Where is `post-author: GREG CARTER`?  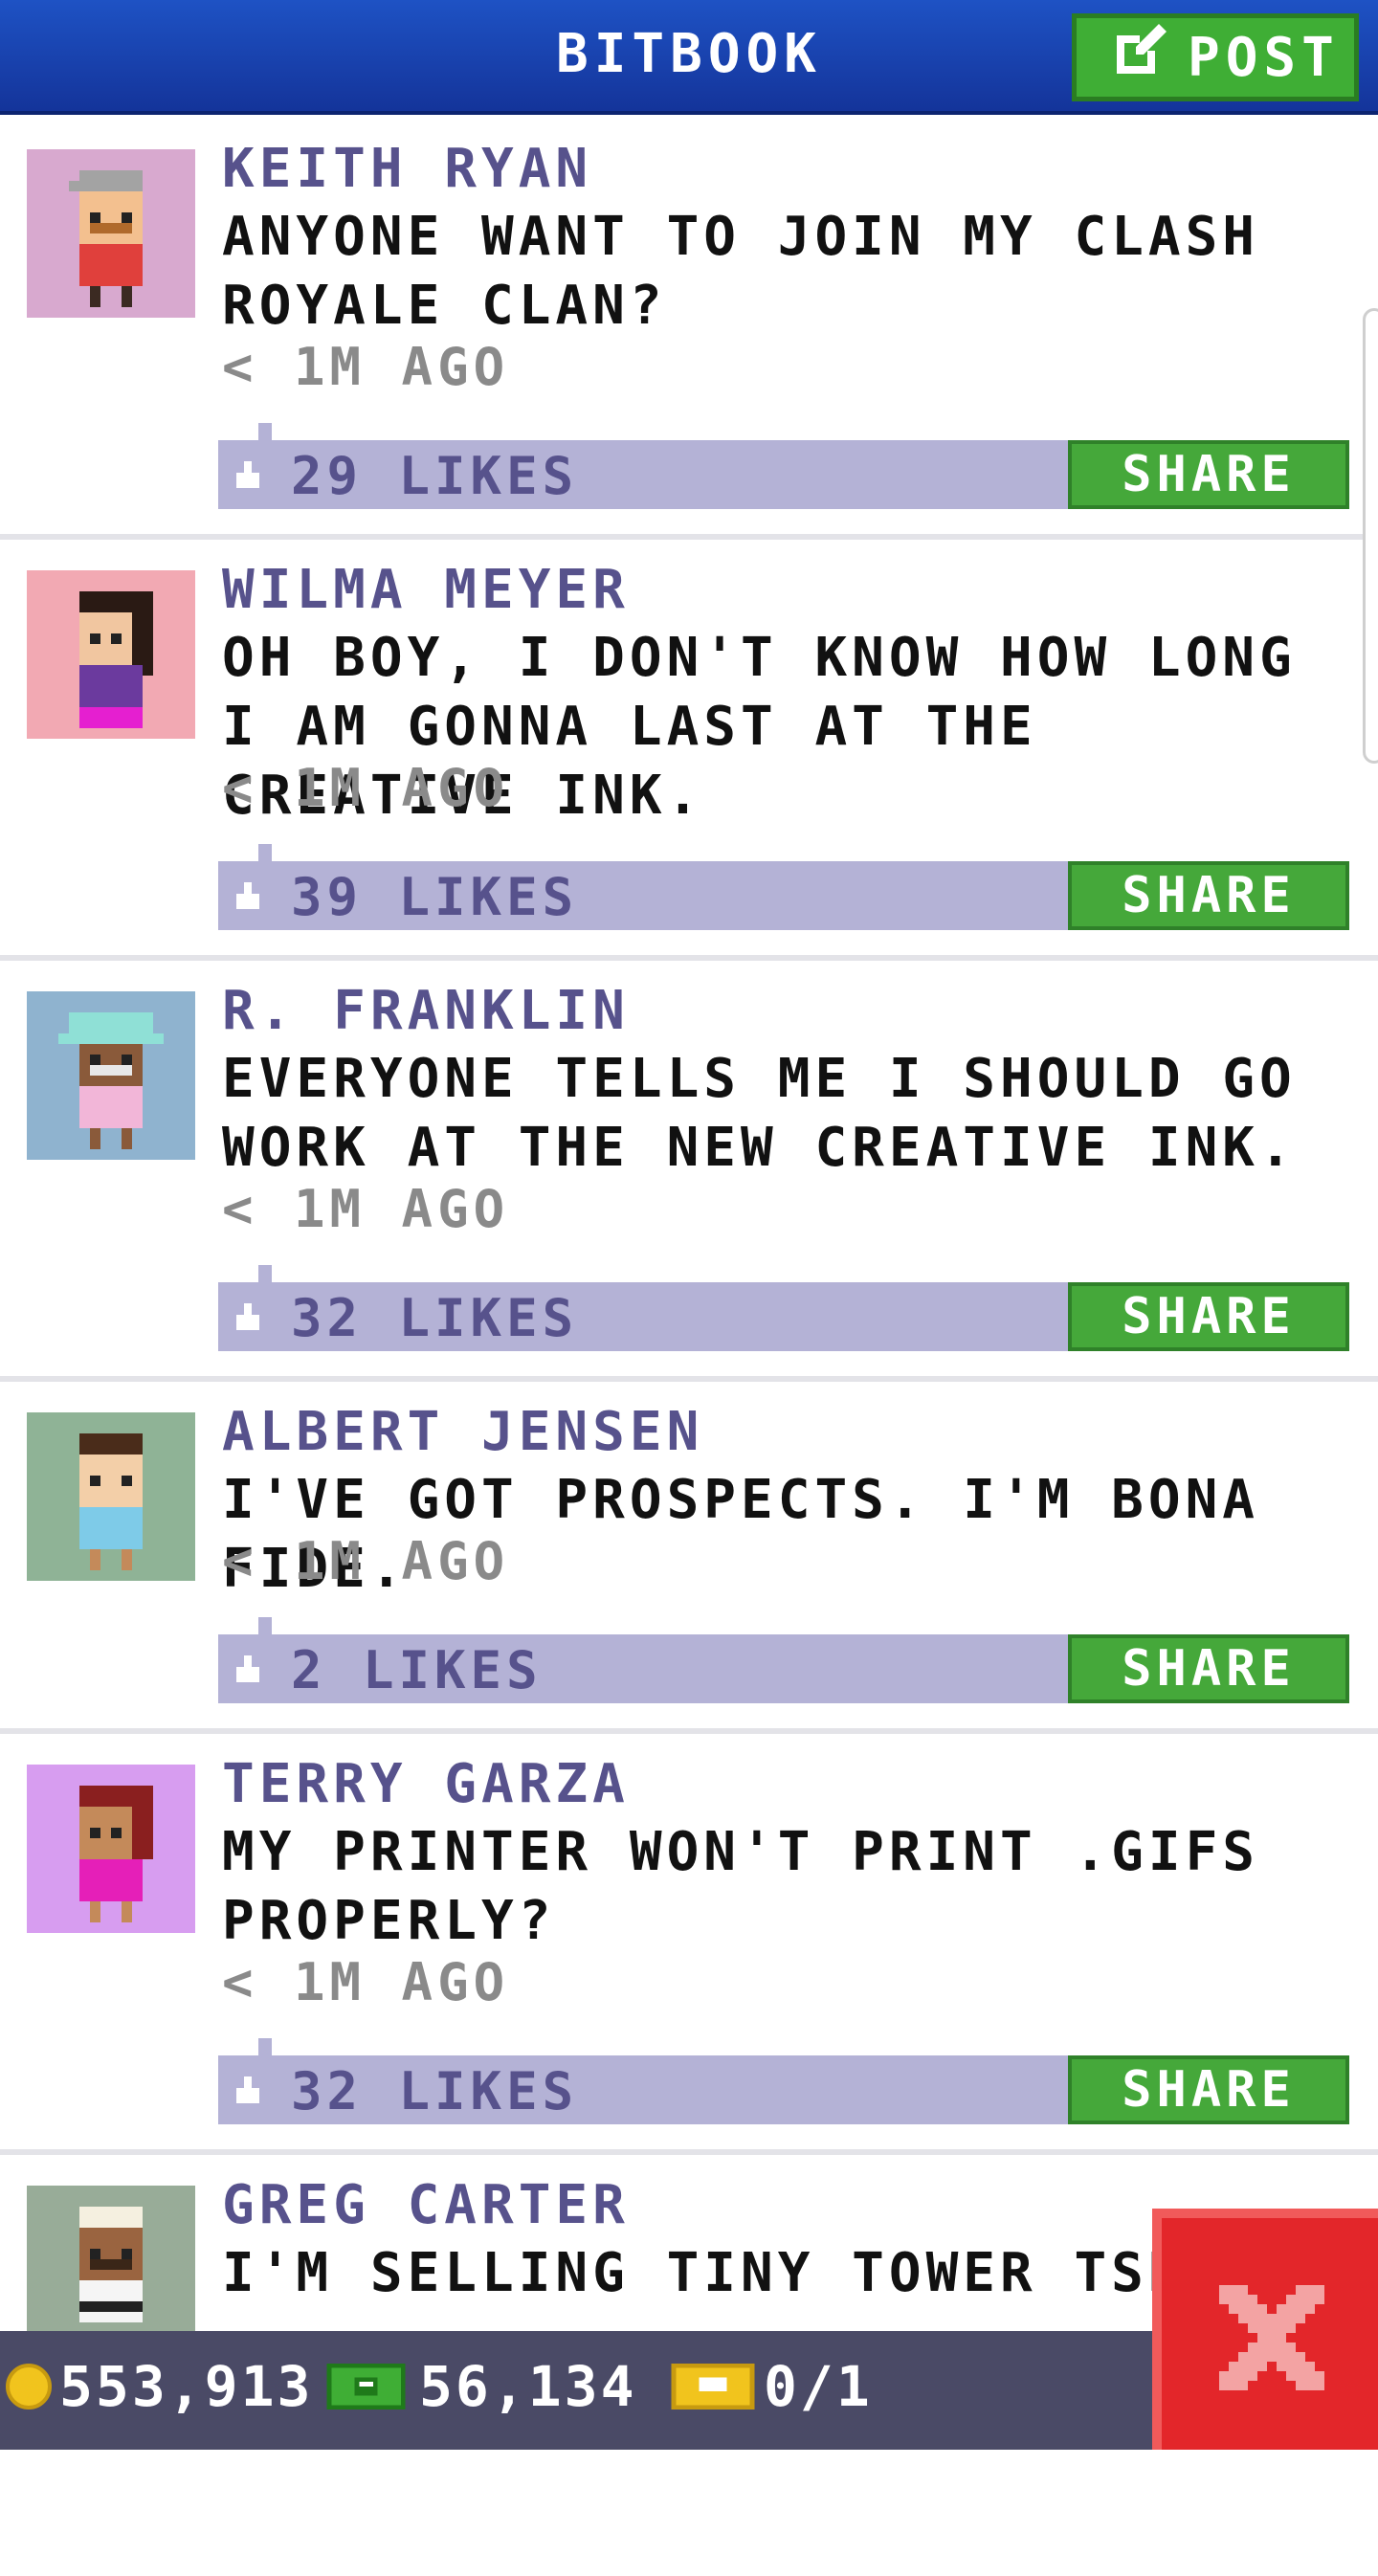
post-author: GREG CARTER is located at coordinates (426, 2205).